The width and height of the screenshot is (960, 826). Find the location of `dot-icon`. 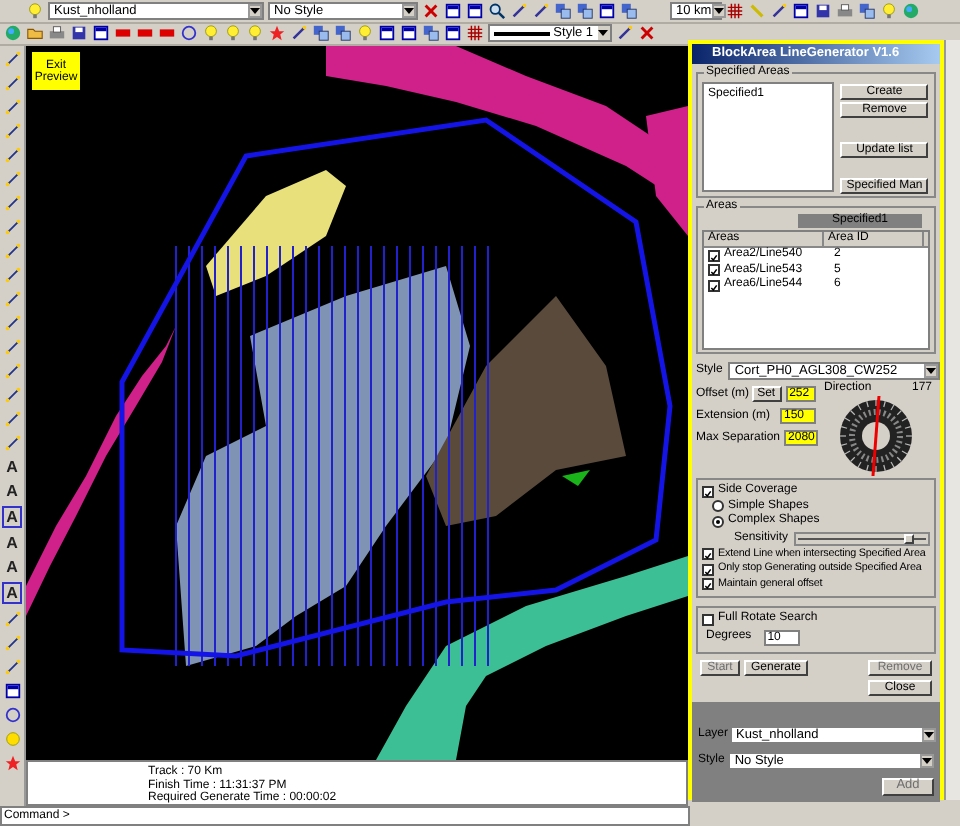

dot-icon is located at coordinates (12, 739).